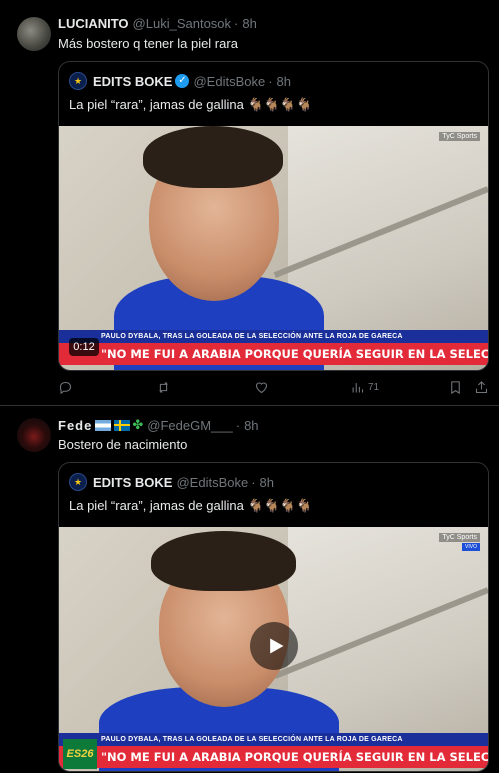 The width and height of the screenshot is (499, 773). What do you see at coordinates (374, 387) in the screenshot?
I see `views-count: 71` at bounding box center [374, 387].